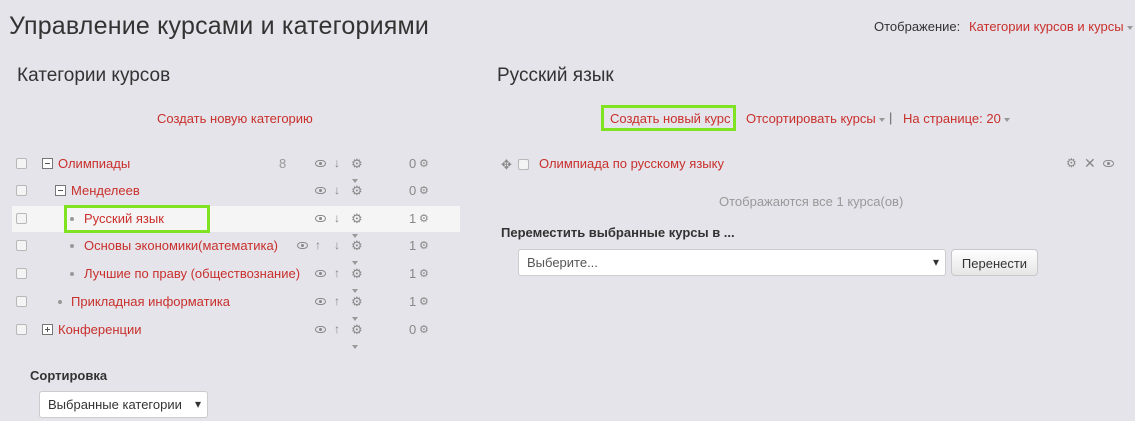 The image size is (1135, 421). I want to click on expand-icon, so click(47, 329).